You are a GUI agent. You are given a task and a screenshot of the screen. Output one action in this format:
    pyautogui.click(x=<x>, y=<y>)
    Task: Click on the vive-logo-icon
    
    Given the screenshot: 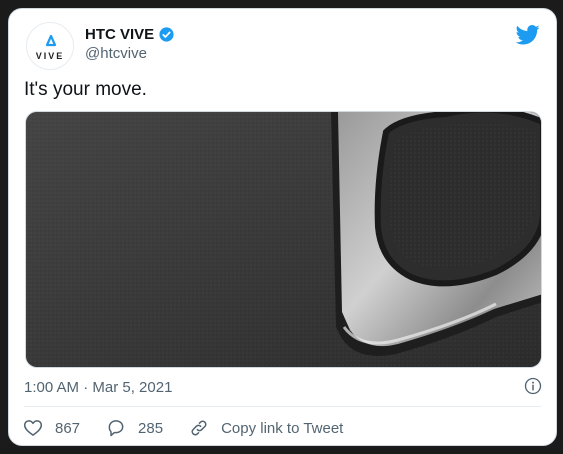 What is the action you would take?
    pyautogui.click(x=51, y=40)
    